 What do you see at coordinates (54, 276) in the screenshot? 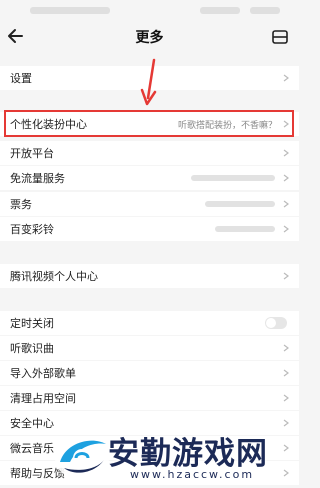
I see `row-label: 腾讯视频个人中心` at bounding box center [54, 276].